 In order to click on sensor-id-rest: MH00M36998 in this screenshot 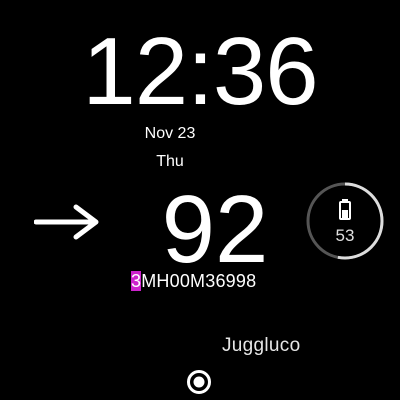, I will do `click(199, 281)`.